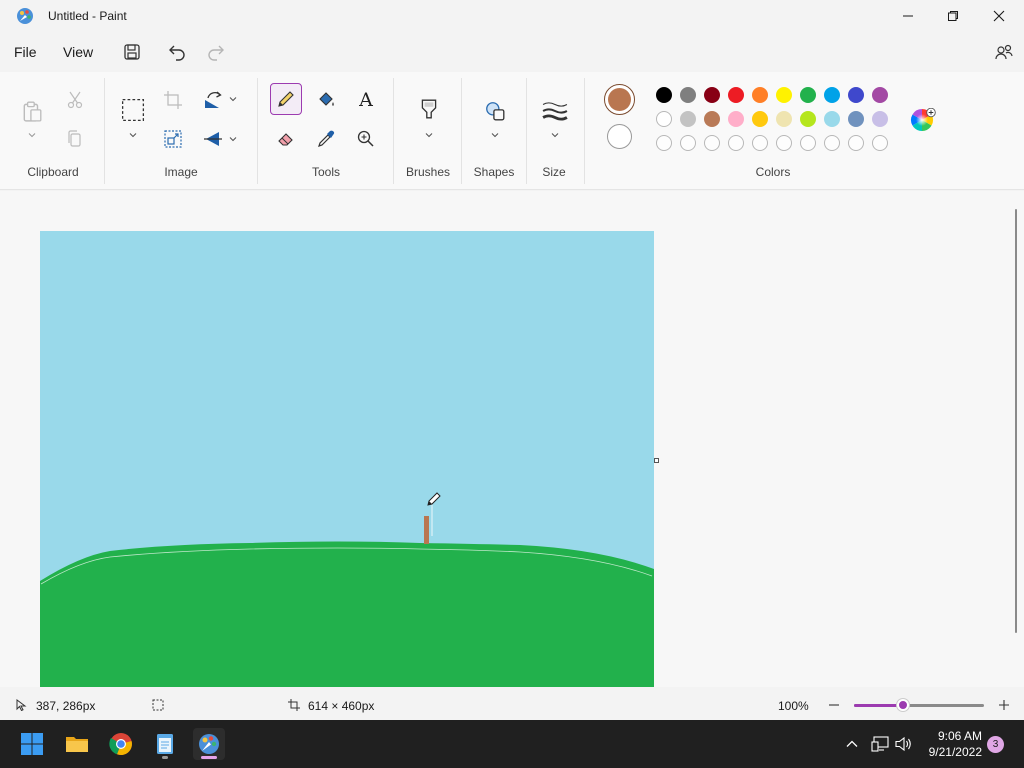 This screenshot has width=1024, height=768. Describe the element at coordinates (366, 100) in the screenshot. I see `text-tool-button: A` at that location.